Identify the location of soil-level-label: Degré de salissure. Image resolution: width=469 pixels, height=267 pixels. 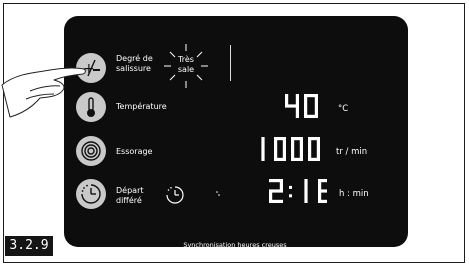
(134, 63).